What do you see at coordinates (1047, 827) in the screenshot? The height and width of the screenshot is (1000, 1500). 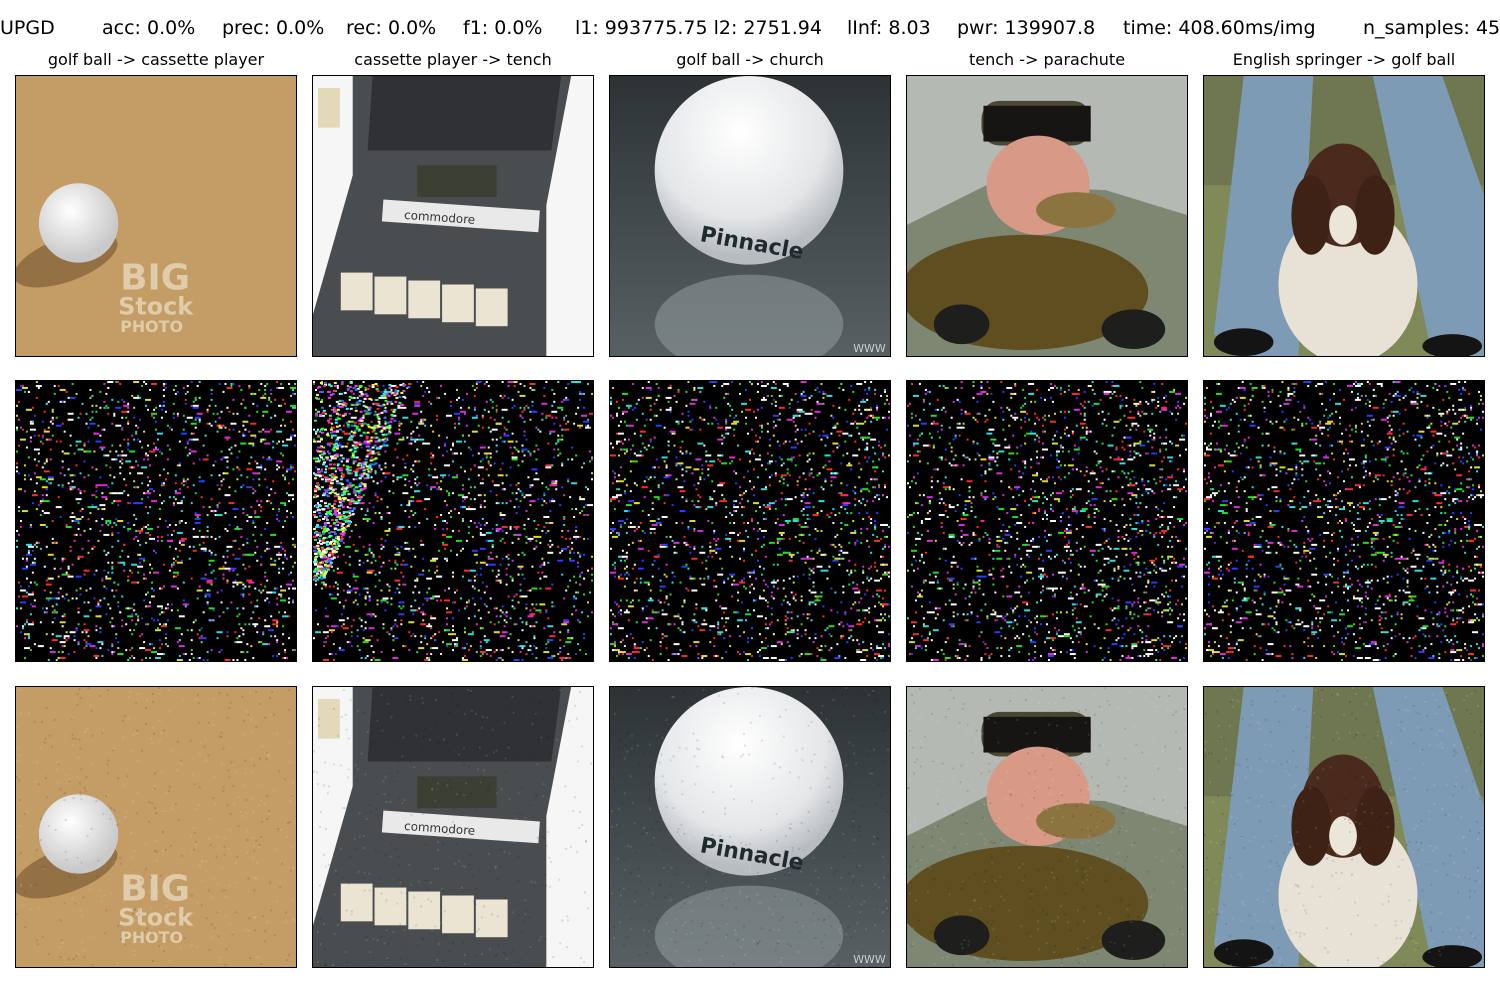 I see `adversarial-image-man-with-tench` at bounding box center [1047, 827].